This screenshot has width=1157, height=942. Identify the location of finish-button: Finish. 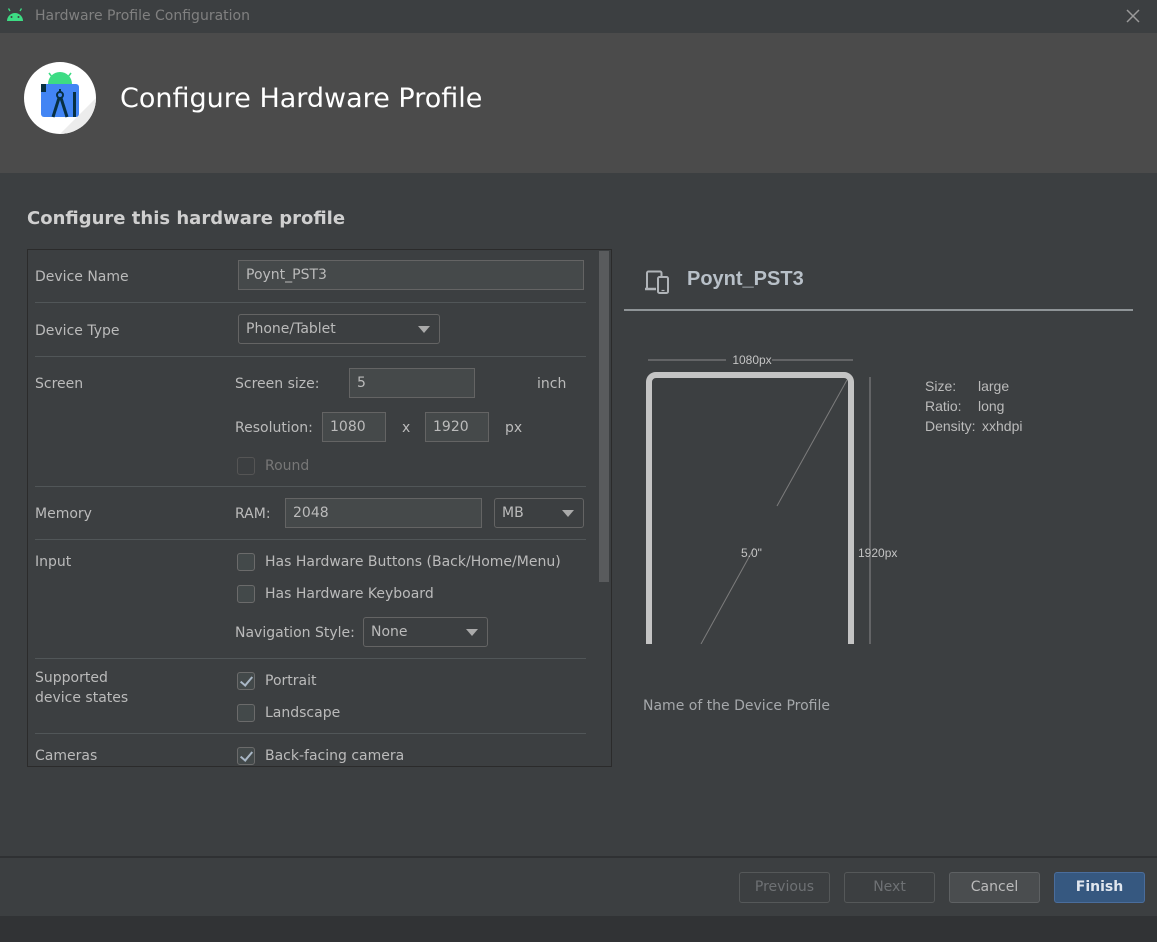
(1099, 887).